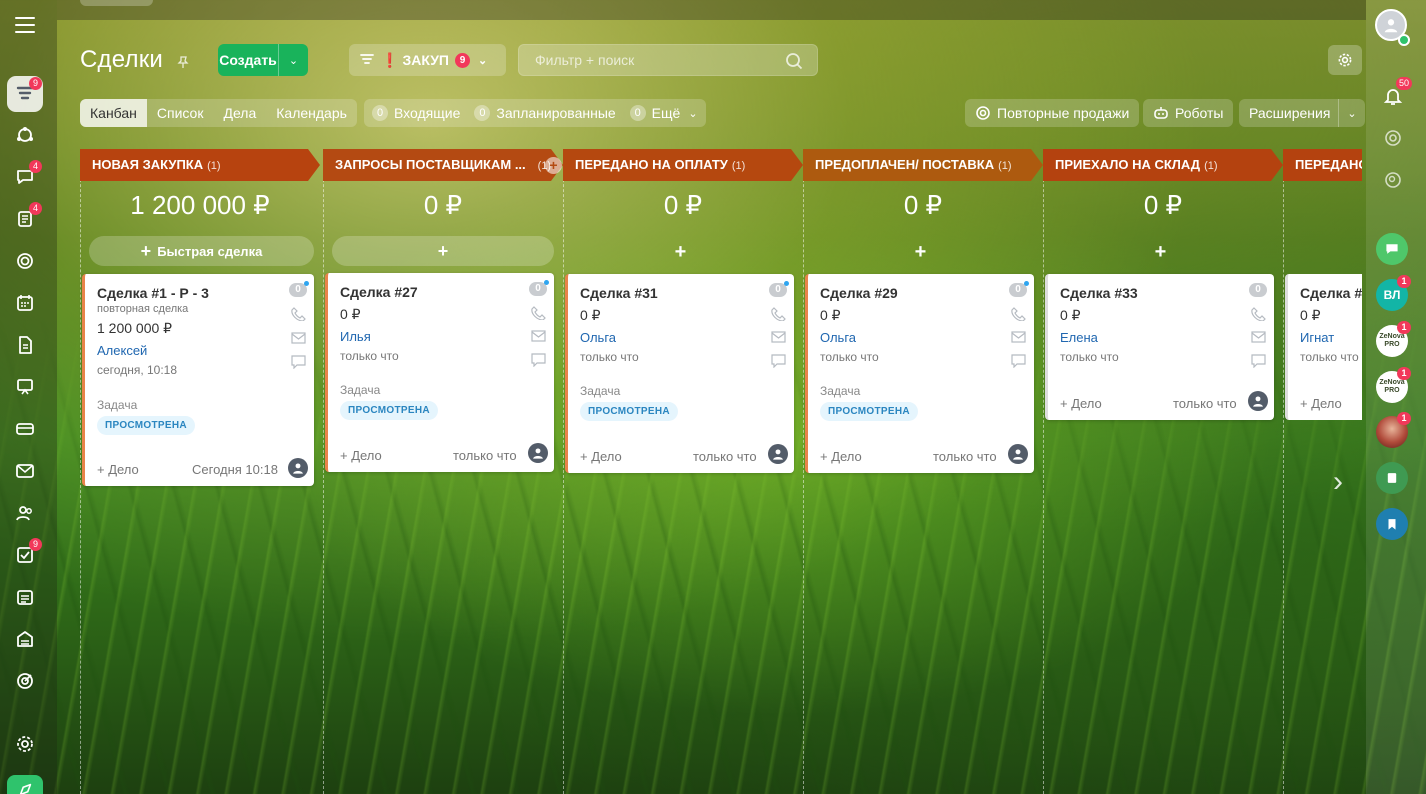  Describe the element at coordinates (794, 61) in the screenshot. I see `search-icon` at that location.